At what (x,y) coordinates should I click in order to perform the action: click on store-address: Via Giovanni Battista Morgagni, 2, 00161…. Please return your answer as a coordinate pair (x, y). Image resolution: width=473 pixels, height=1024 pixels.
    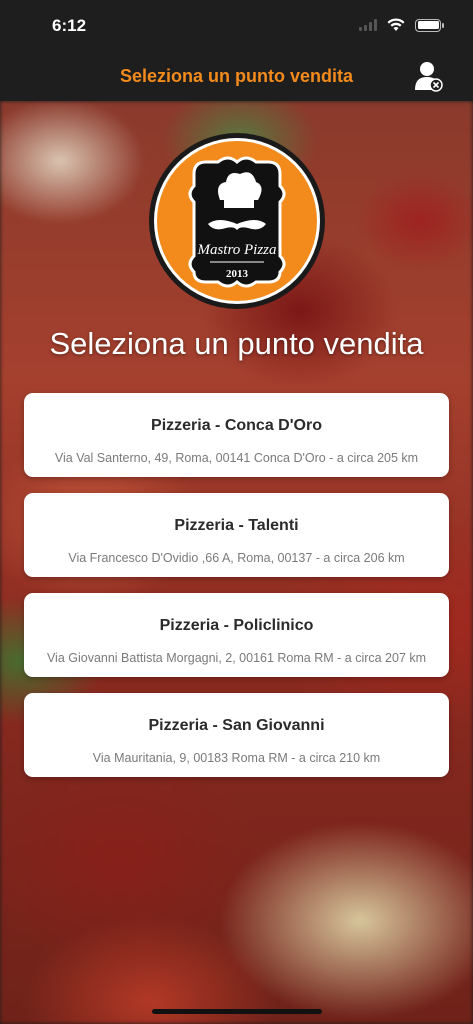
    Looking at the image, I should click on (236, 658).